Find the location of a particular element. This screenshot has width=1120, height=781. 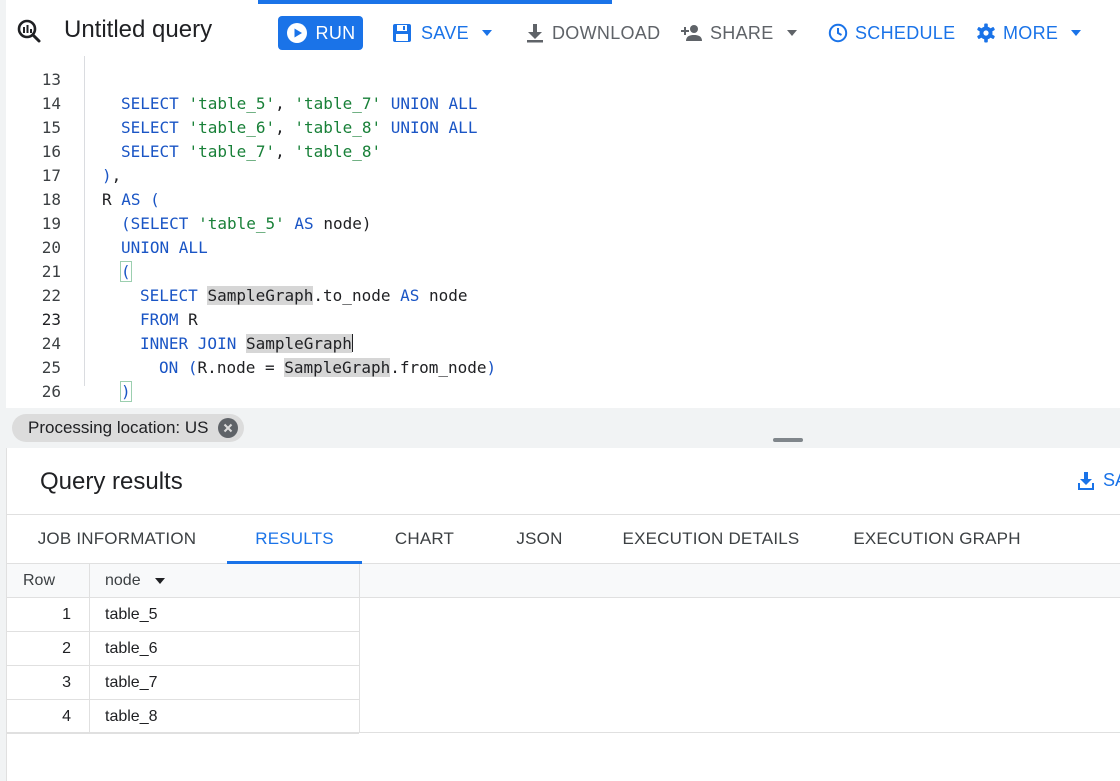

column-header-node-label: node is located at coordinates (123, 580).